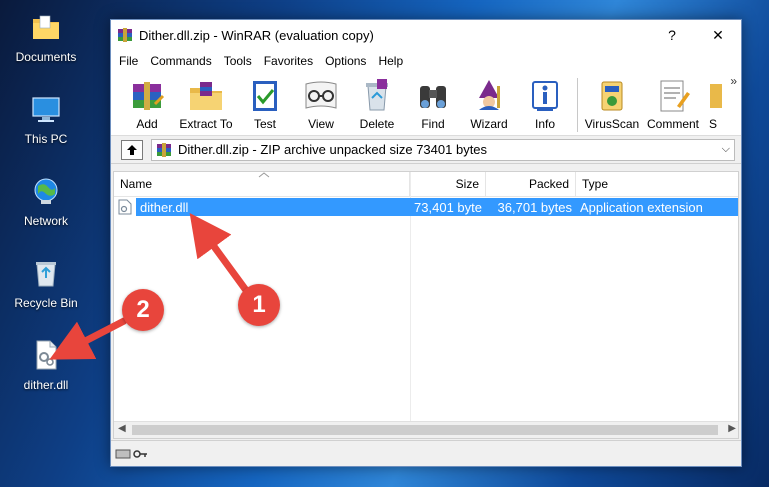  Describe the element at coordinates (143, 310) in the screenshot. I see `step-badge-2: 2` at that location.